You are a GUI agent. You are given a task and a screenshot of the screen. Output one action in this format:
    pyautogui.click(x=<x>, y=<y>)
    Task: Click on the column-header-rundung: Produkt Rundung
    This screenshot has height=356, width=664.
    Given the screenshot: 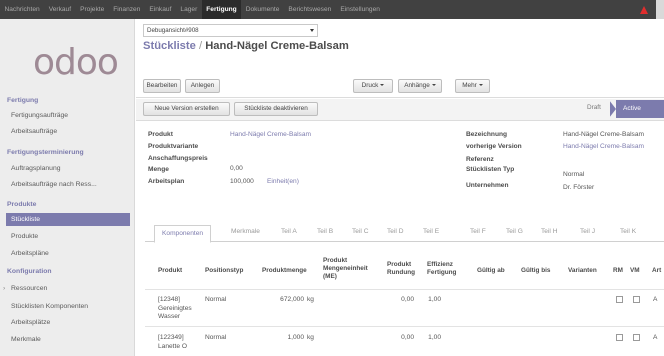 What is the action you would take?
    pyautogui.click(x=404, y=269)
    